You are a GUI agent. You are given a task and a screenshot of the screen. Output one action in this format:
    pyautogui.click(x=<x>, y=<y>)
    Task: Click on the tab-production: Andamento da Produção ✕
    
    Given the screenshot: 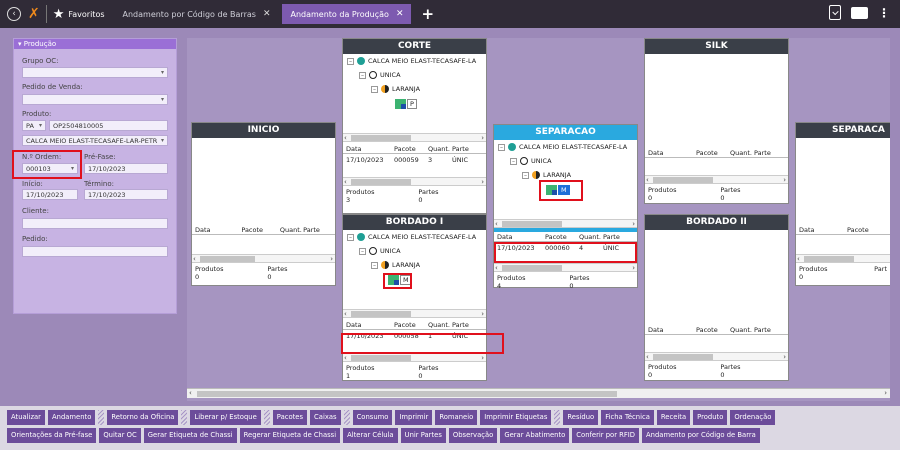 What is the action you would take?
    pyautogui.click(x=347, y=14)
    